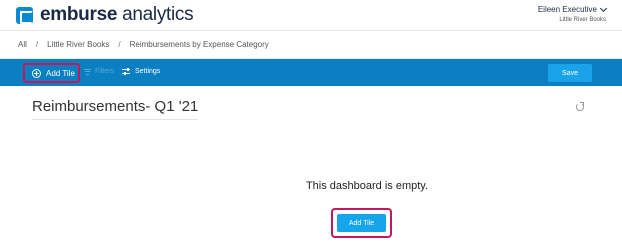 The image size is (622, 252). I want to click on add-tile-button: Add Tile, so click(51, 73).